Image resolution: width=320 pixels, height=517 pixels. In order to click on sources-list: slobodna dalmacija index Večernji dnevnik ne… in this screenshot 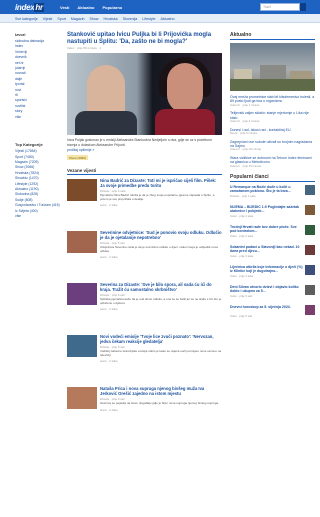, I will do `click(37, 77)`.